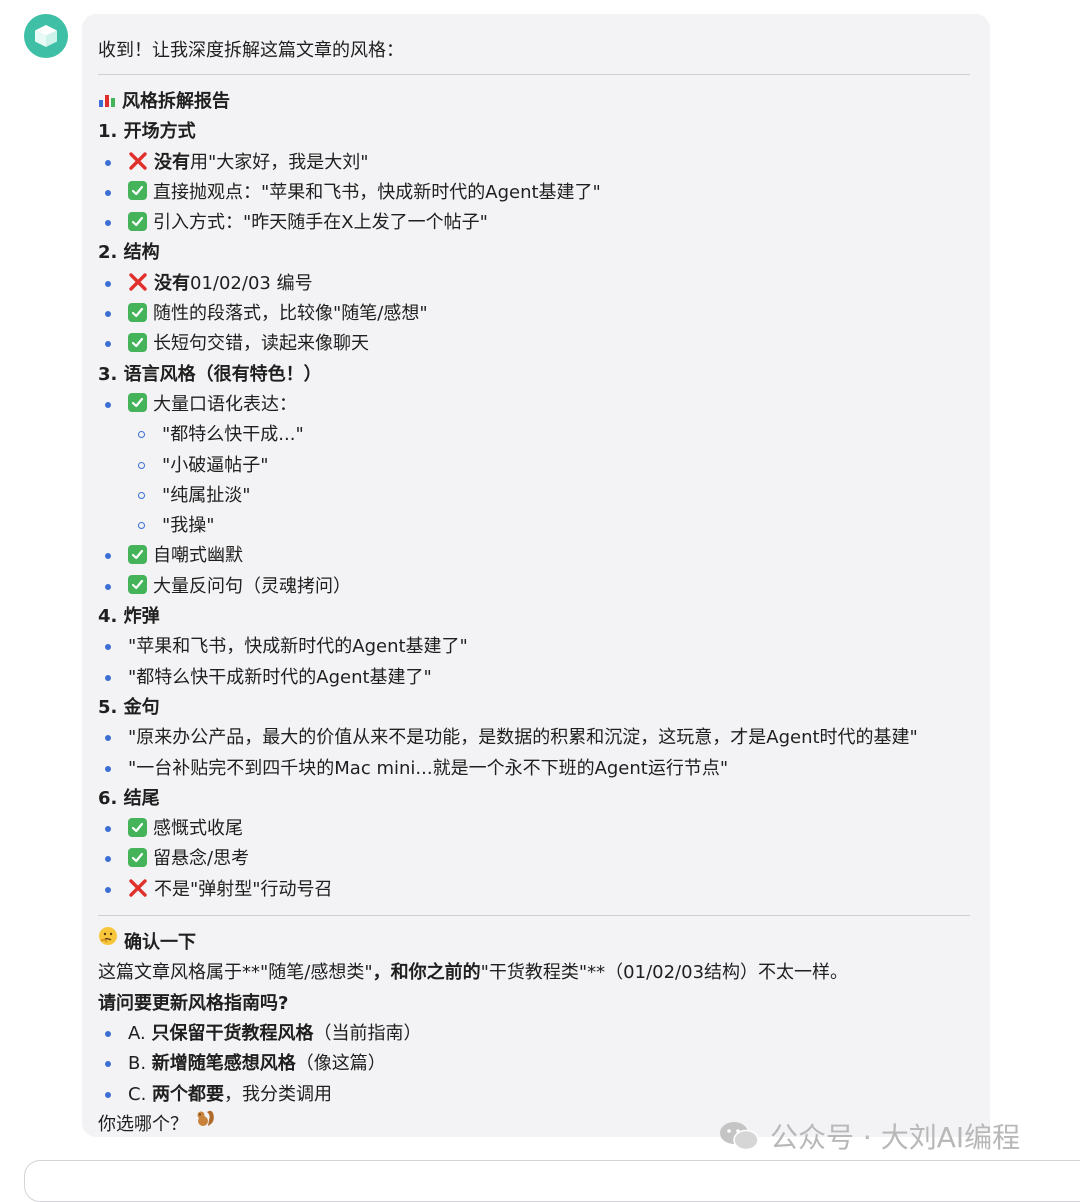 Image resolution: width=1080 pixels, height=1202 pixels. I want to click on option-prefix: C., so click(140, 1094).